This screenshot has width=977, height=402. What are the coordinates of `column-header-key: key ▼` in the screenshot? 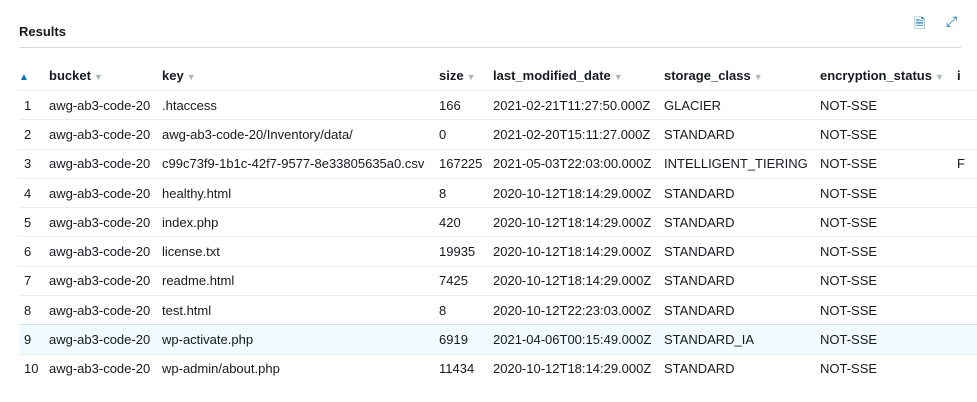 It's located at (300, 75).